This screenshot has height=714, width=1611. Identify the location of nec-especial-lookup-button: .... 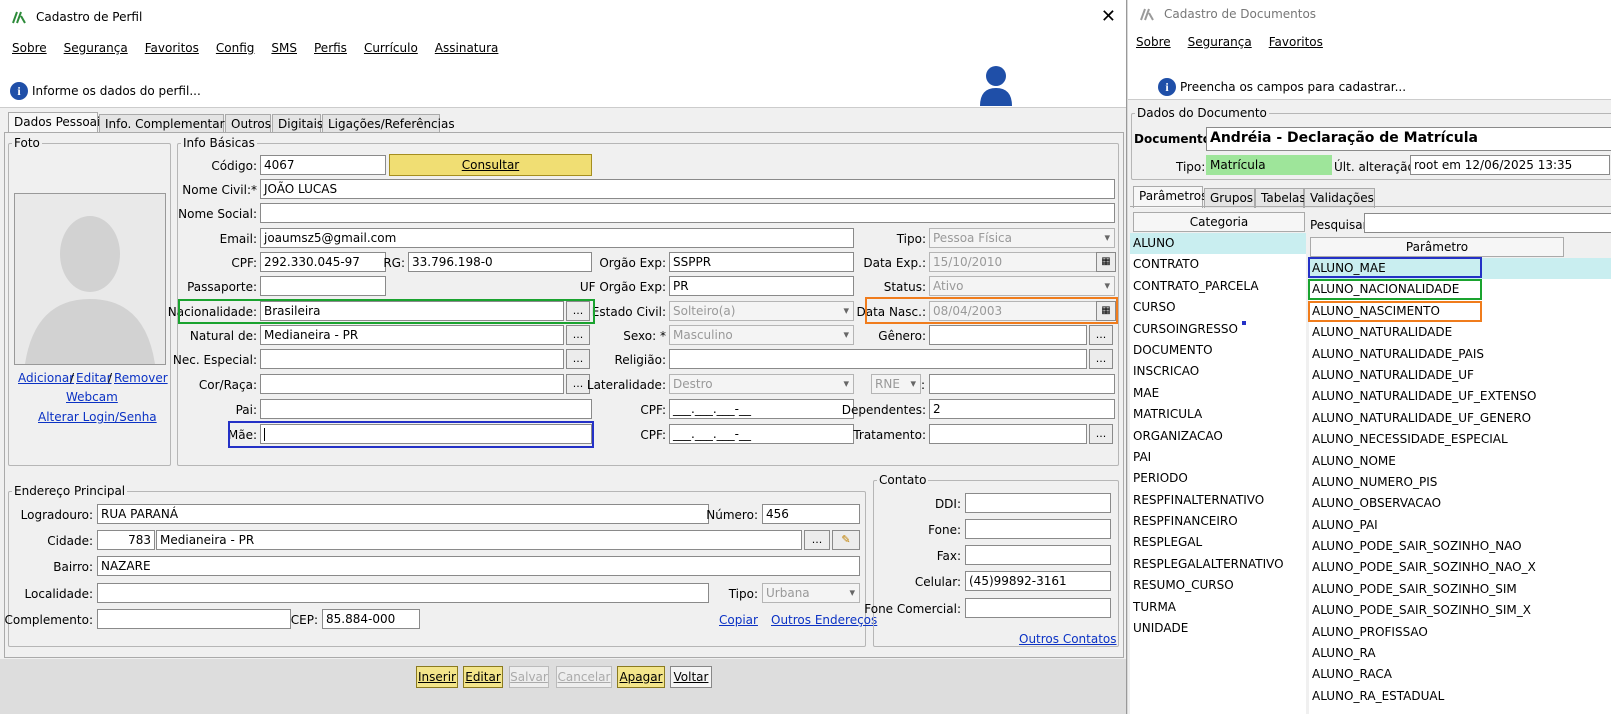
(578, 359).